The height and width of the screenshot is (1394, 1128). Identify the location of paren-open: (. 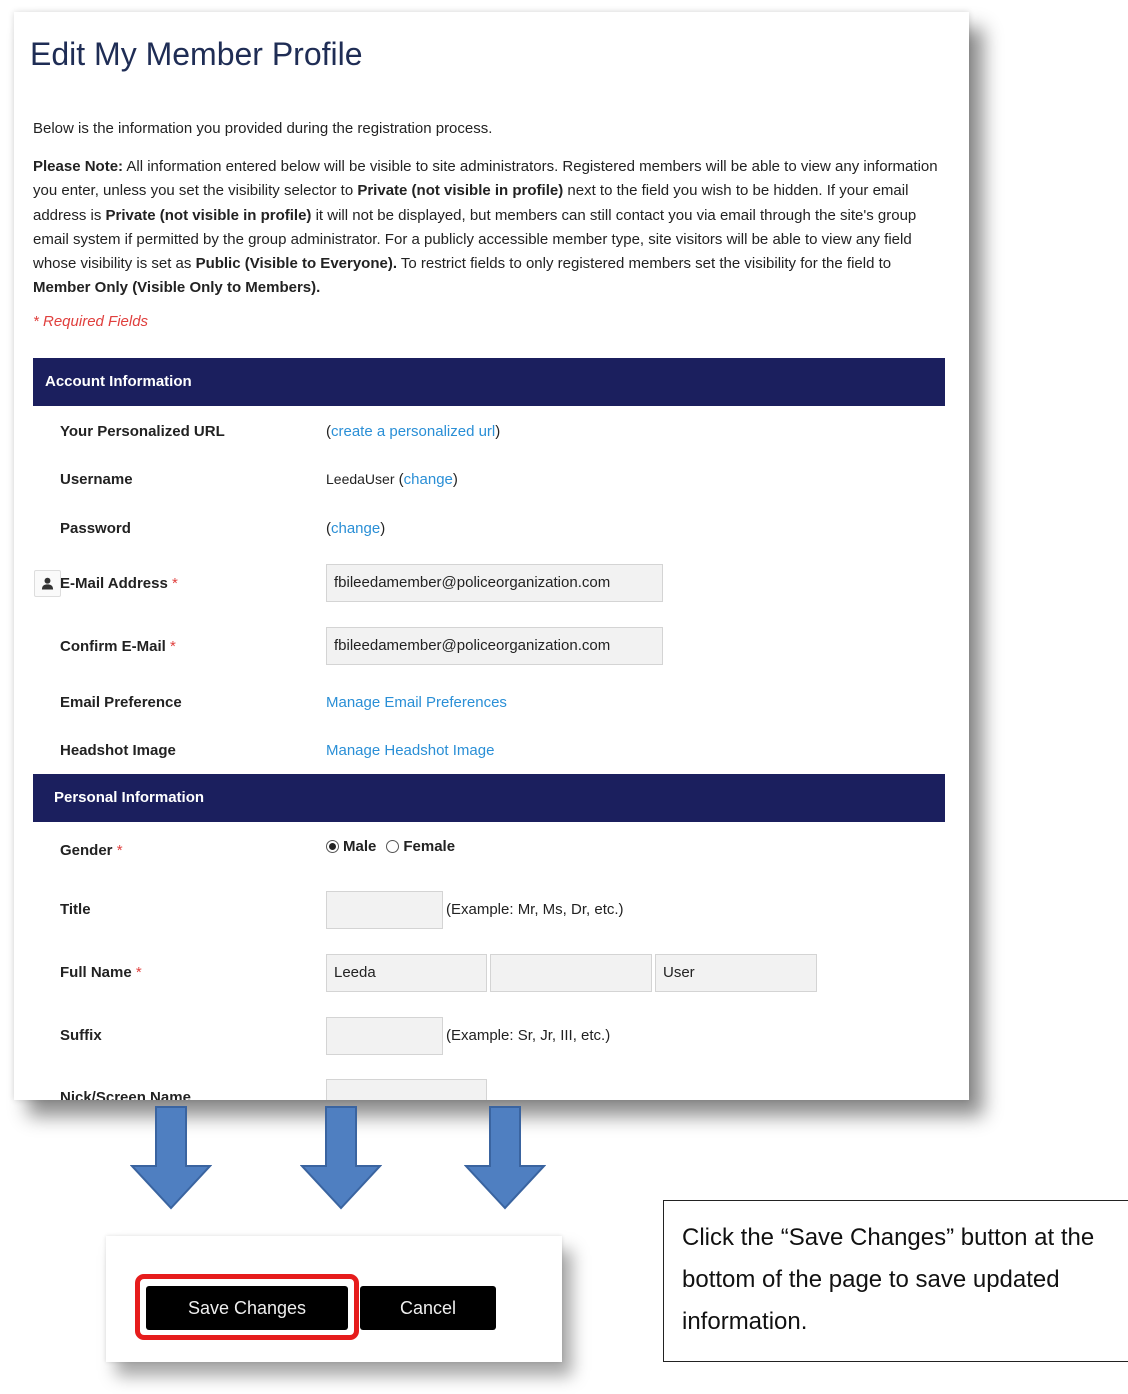
(399, 479).